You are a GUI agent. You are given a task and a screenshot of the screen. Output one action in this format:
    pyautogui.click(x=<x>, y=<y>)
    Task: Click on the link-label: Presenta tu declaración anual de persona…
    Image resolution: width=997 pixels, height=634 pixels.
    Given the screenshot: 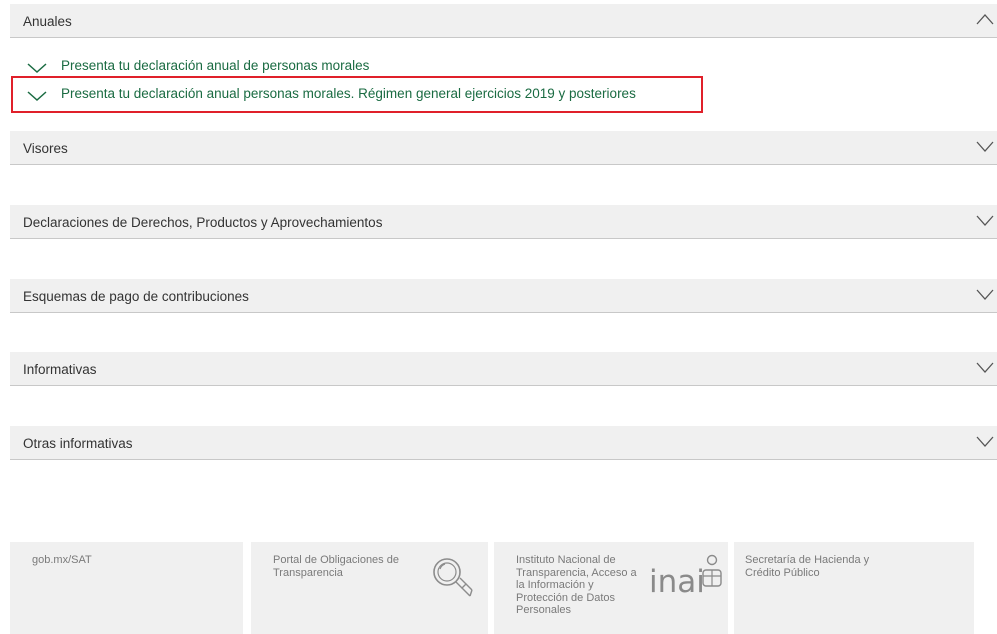 What is the action you would take?
    pyautogui.click(x=215, y=65)
    